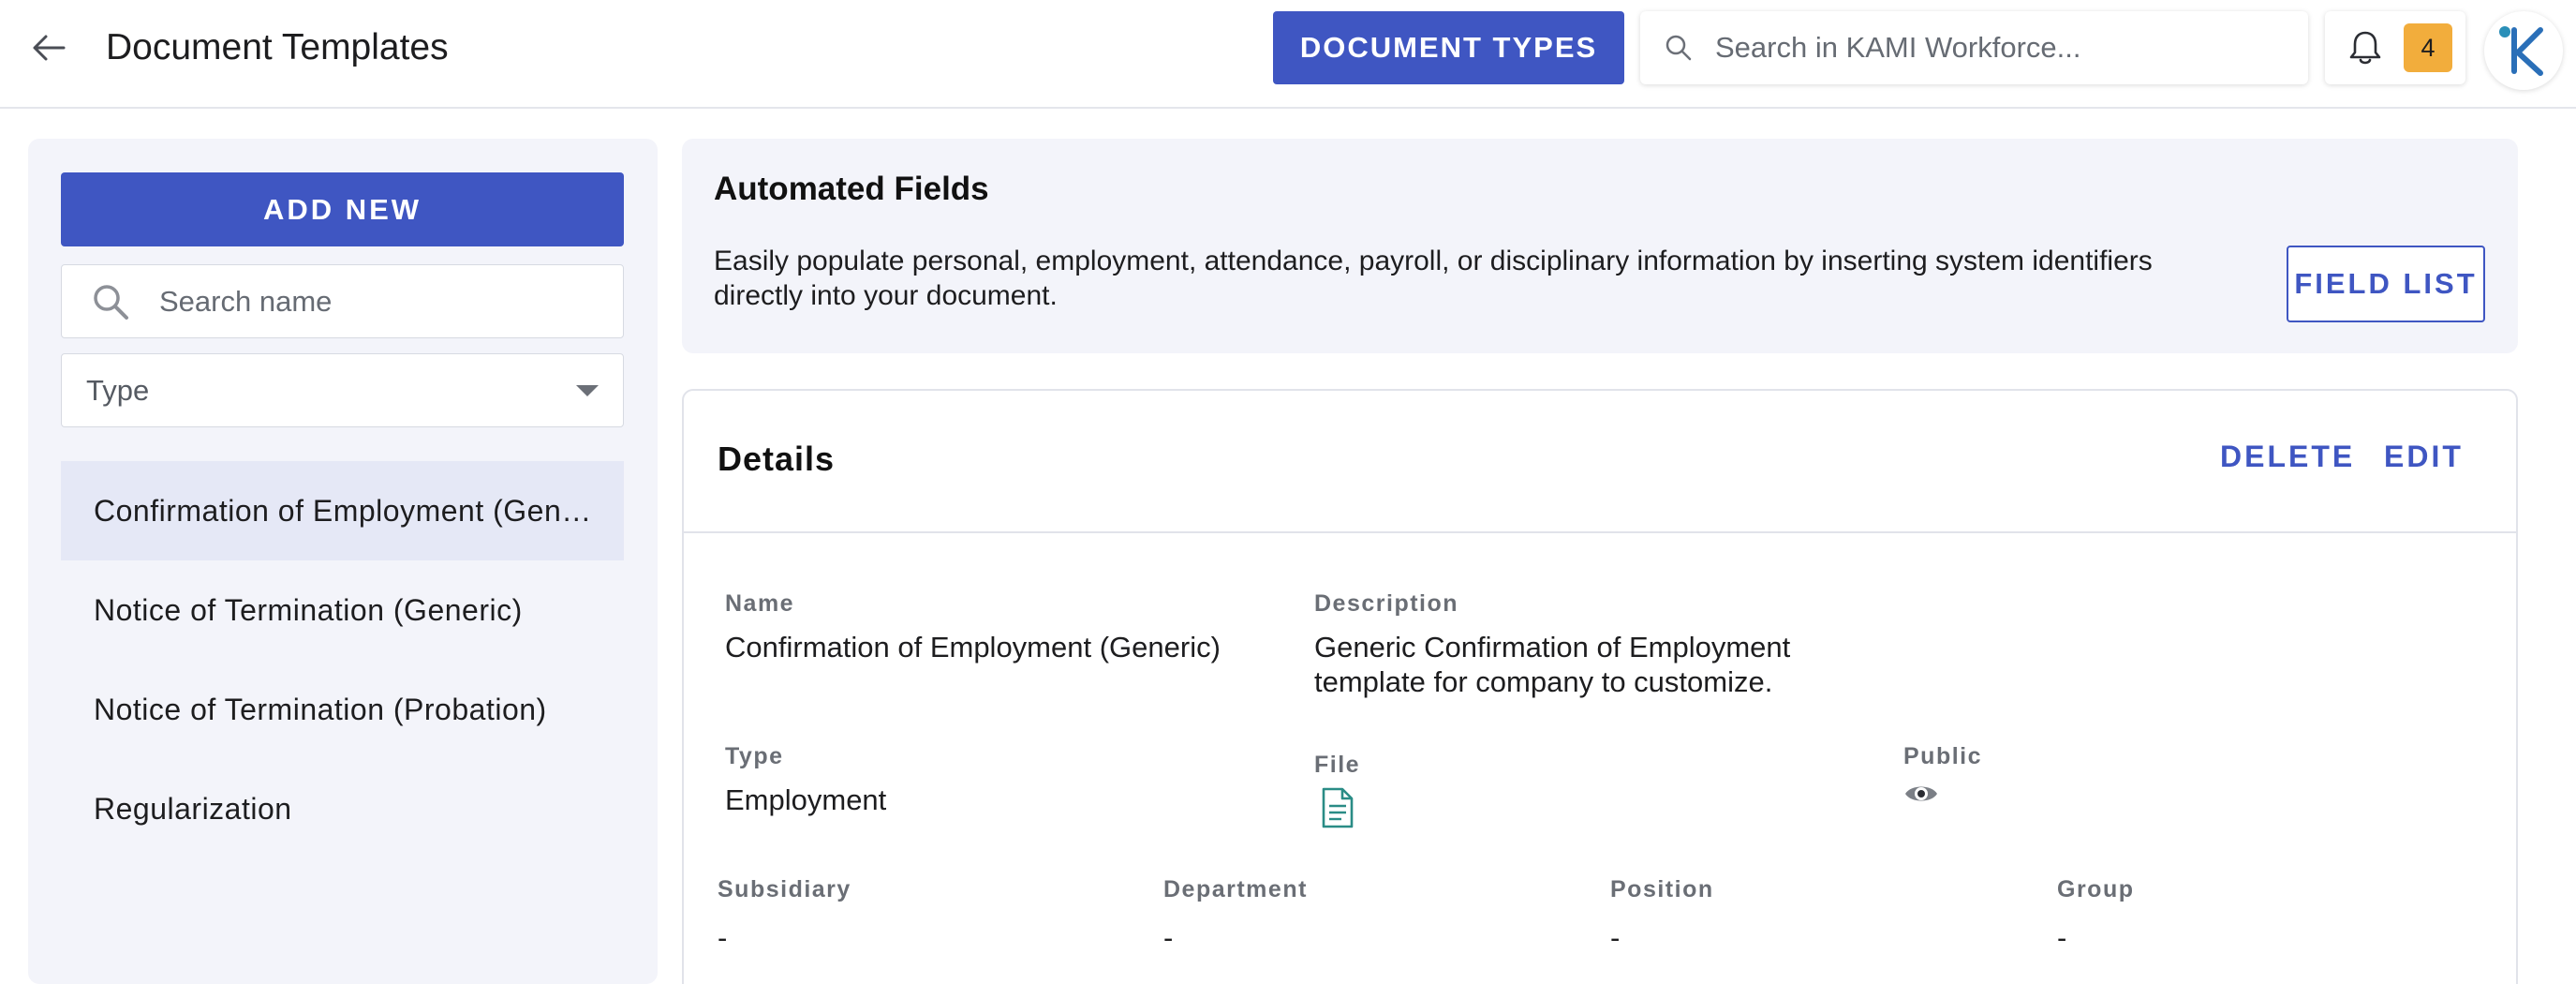 This screenshot has height=984, width=2576. I want to click on group-value: -, so click(2062, 938).